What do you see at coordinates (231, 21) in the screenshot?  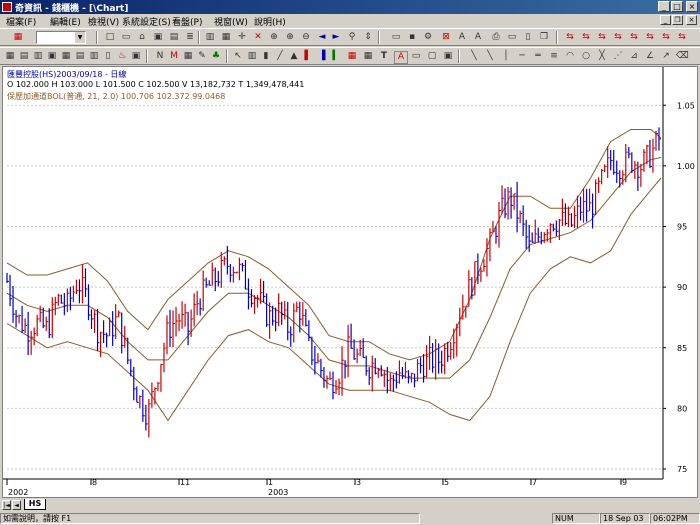 I see `menu-window: 視窗(W)` at bounding box center [231, 21].